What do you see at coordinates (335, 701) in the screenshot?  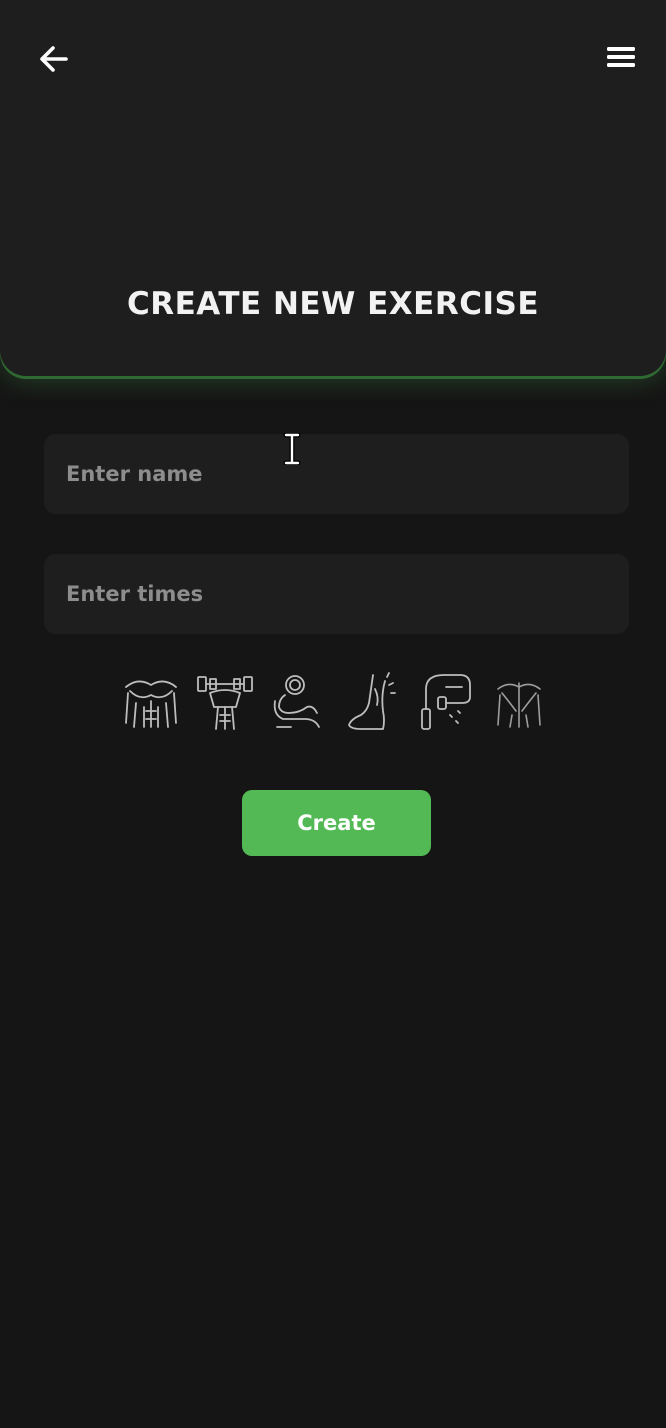 I see `muscle-group-selector` at bounding box center [335, 701].